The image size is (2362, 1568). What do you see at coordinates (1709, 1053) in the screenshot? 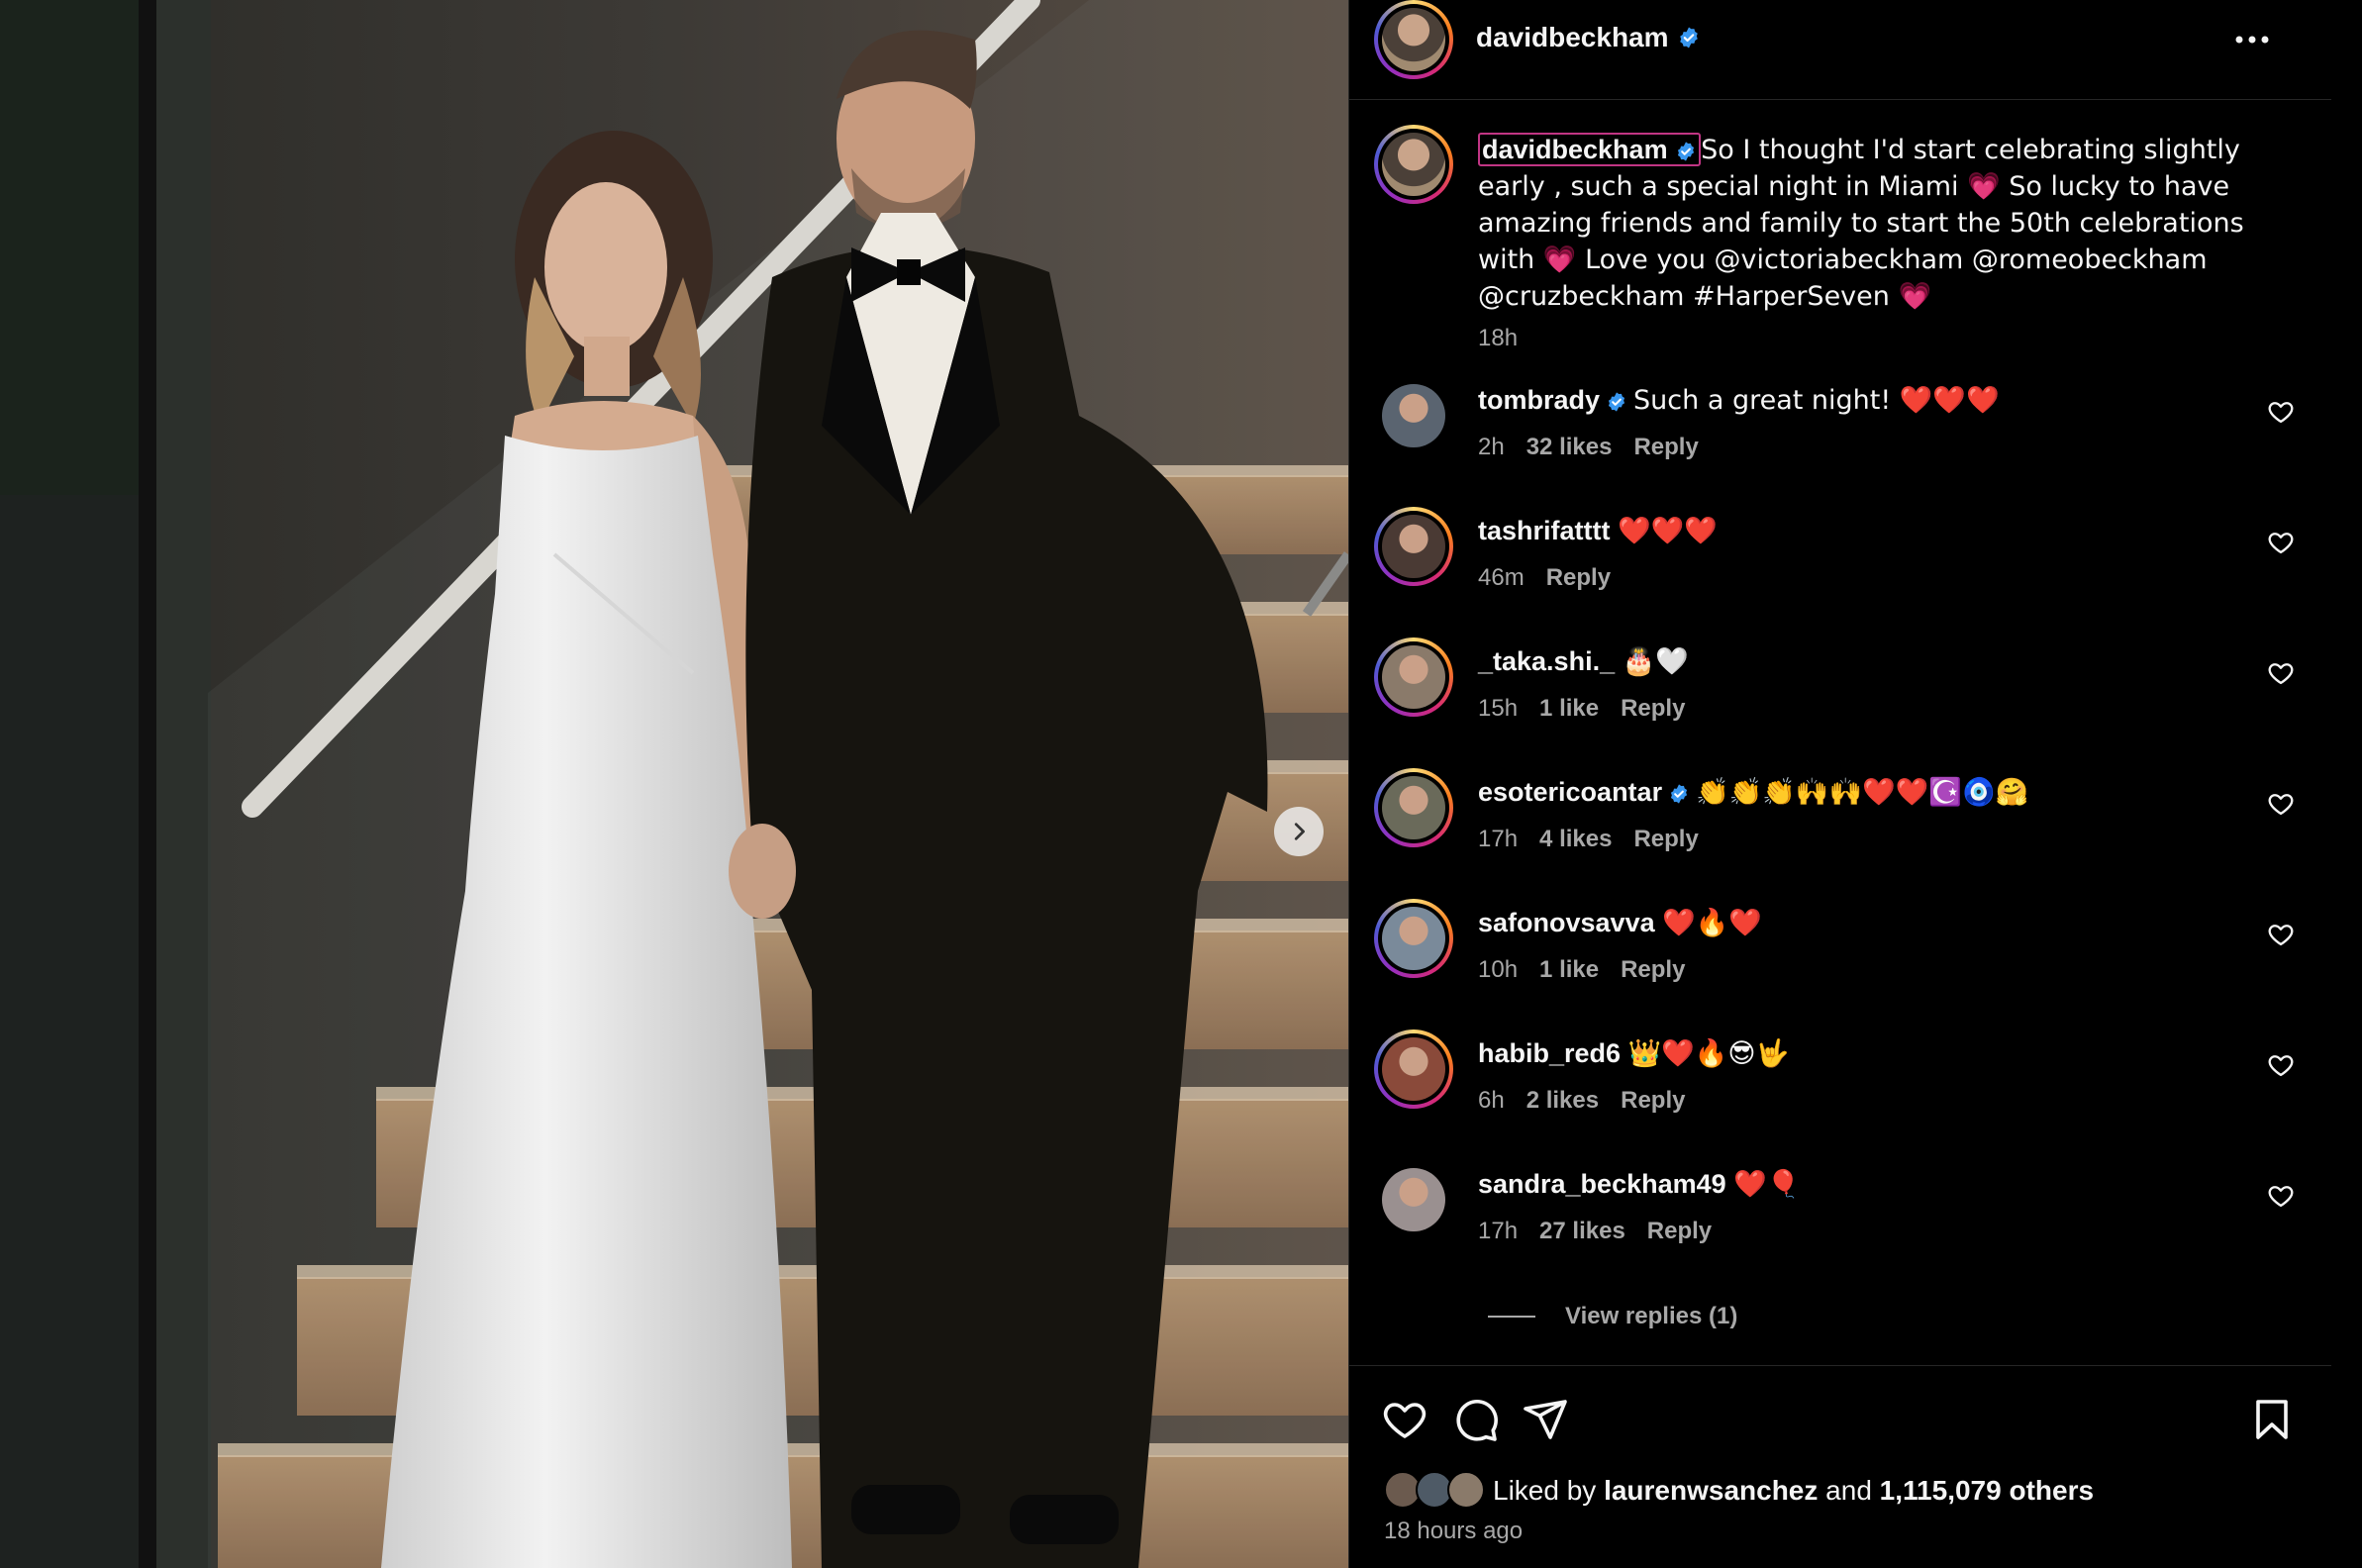
I see `comment-body: 👑❤️🔥😎🤟` at bounding box center [1709, 1053].